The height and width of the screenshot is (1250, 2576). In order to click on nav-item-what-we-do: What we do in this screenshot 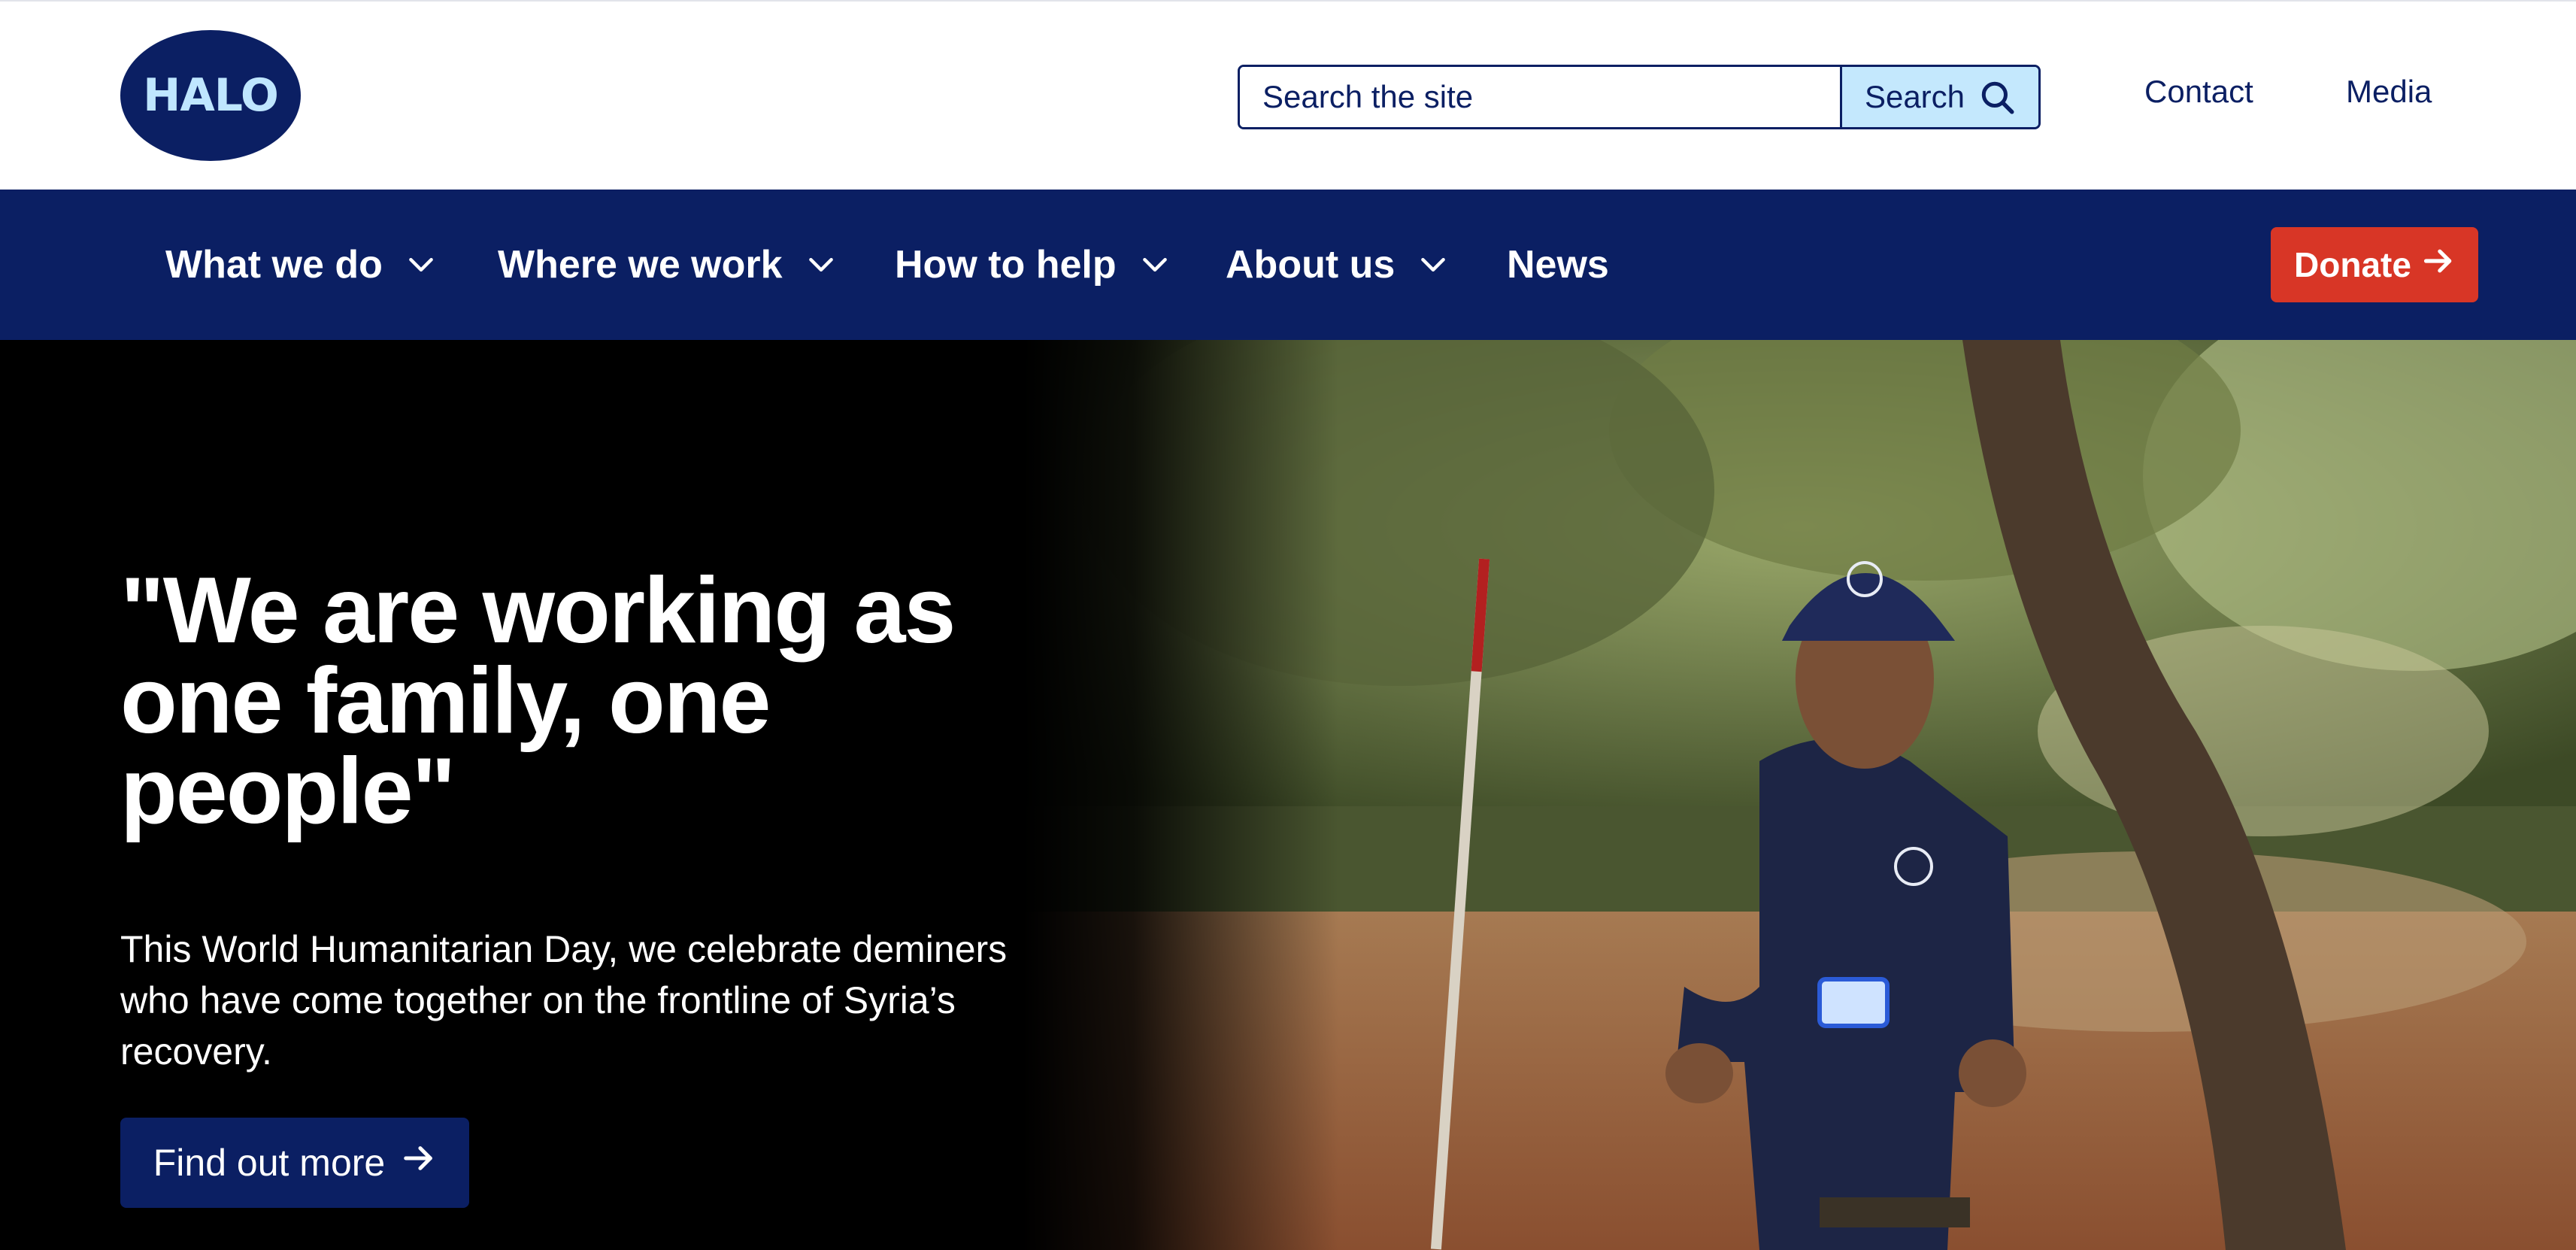, I will do `click(299, 265)`.